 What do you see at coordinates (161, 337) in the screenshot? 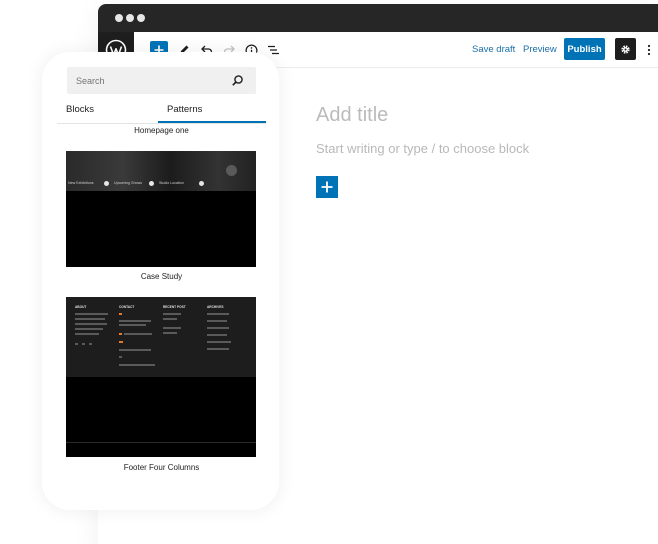
I see `preview-footer-area` at bounding box center [161, 337].